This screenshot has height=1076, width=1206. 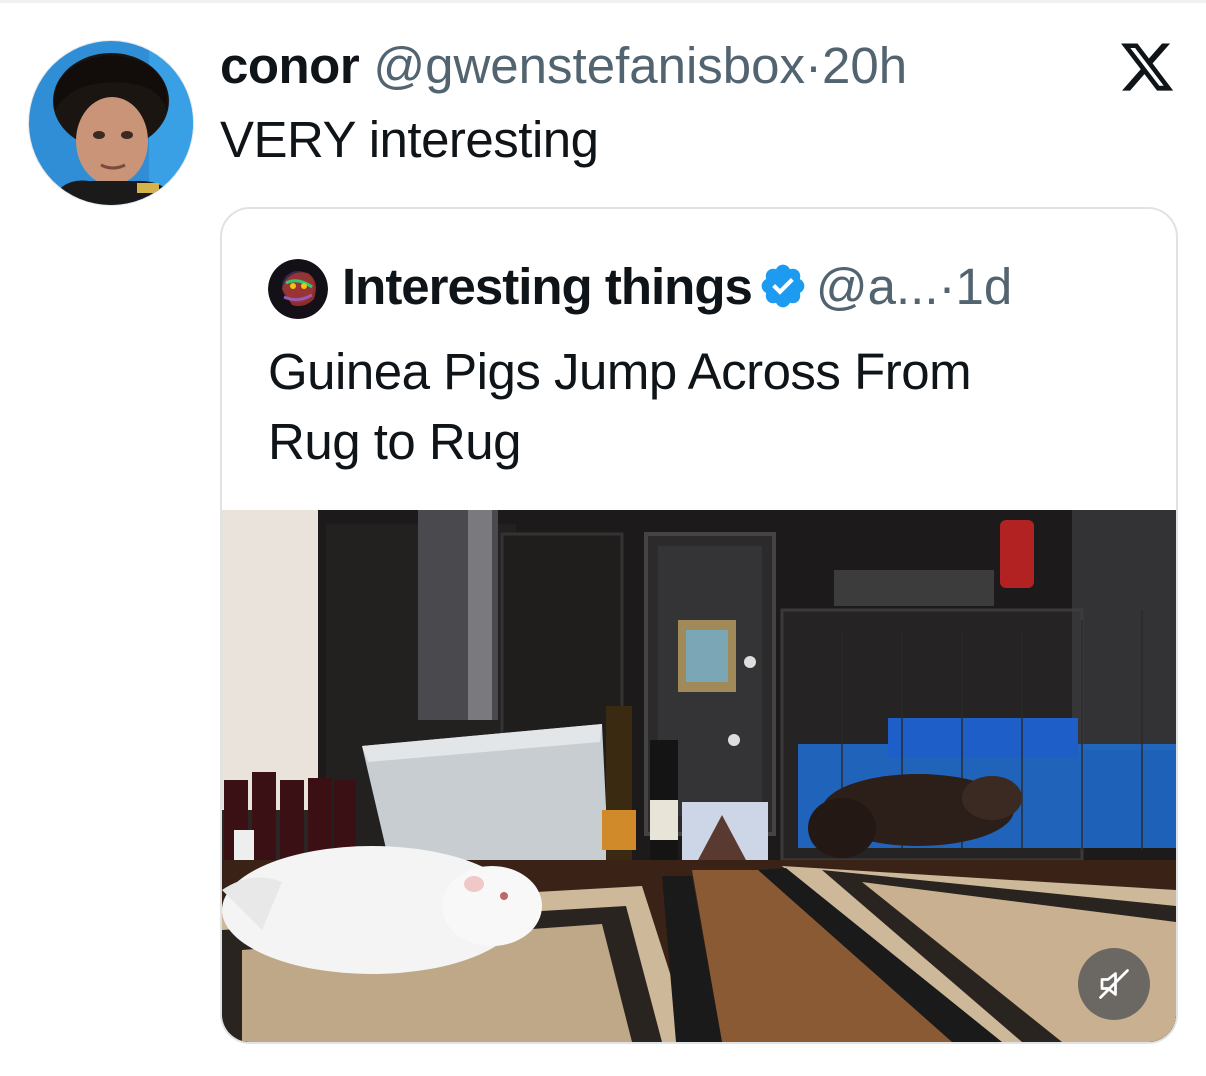 I want to click on author-avatar-image, so click(x=111, y=123).